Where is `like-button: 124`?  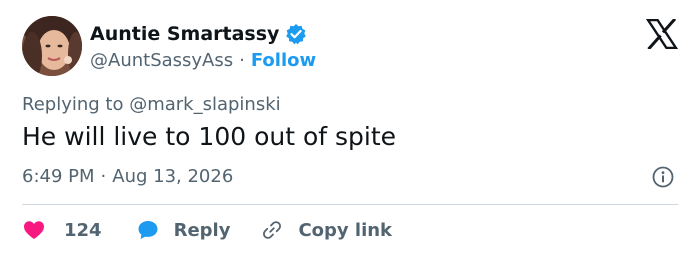 like-button: 124 is located at coordinates (62, 230).